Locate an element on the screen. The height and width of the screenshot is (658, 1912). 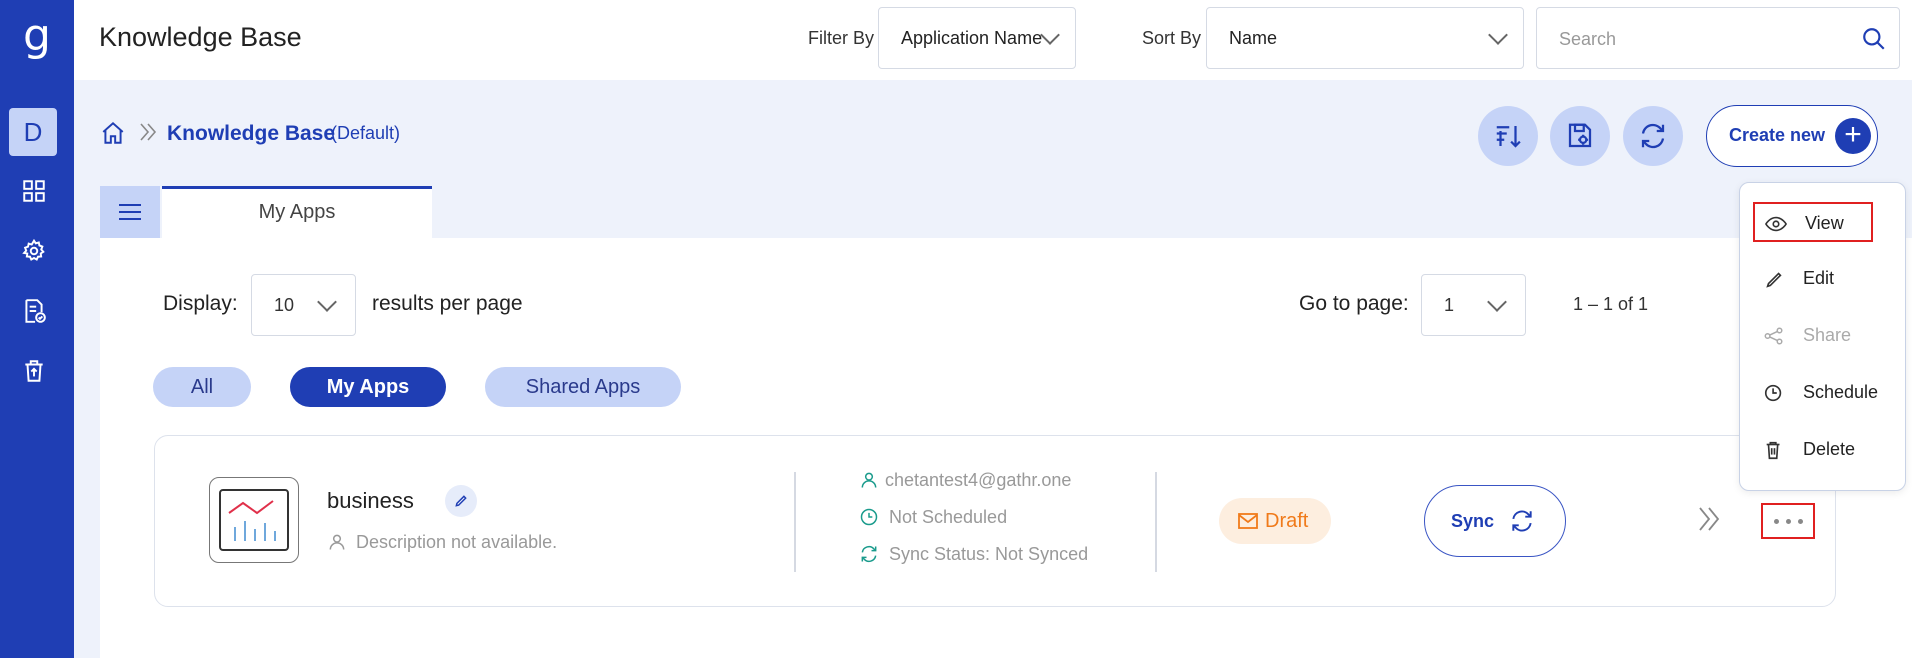
search-box is located at coordinates (1718, 38).